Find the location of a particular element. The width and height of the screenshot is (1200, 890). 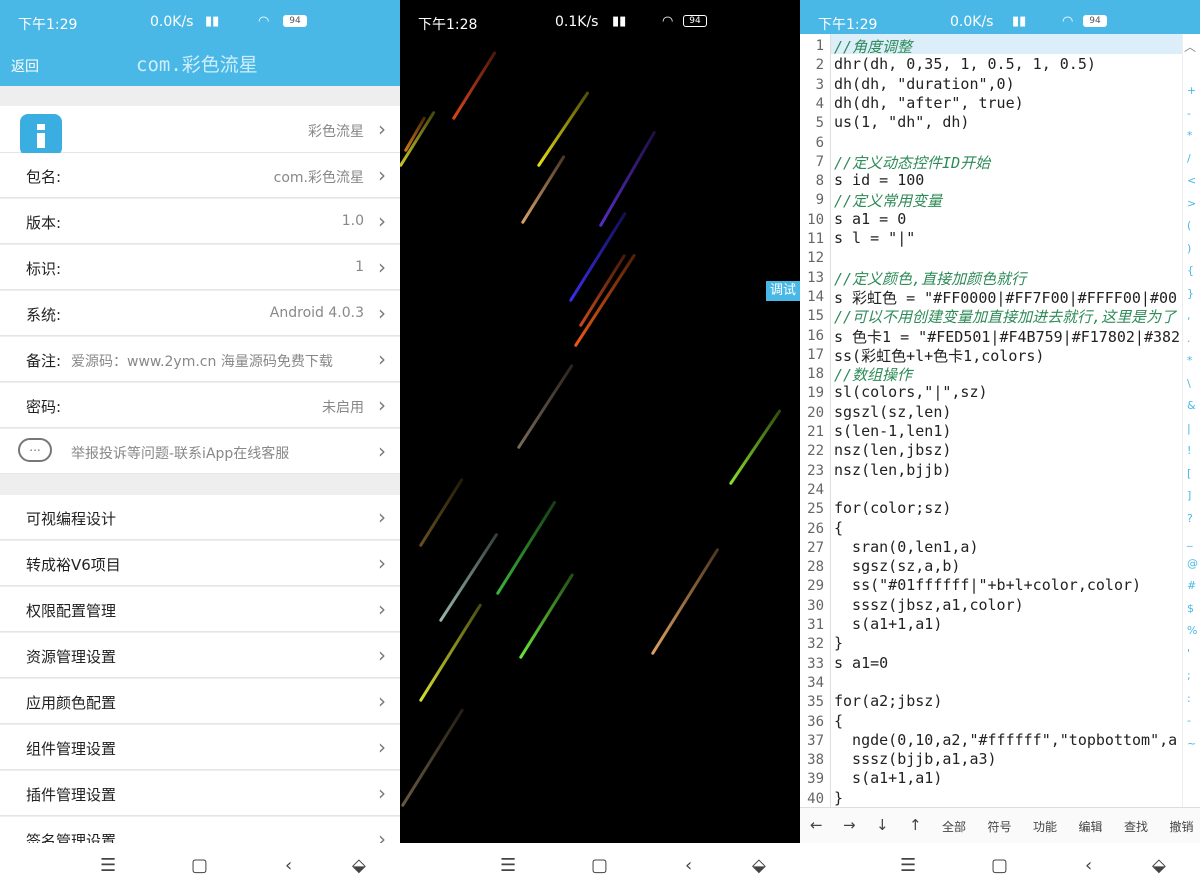

symbol-key: ' is located at coordinates (1188, 653).